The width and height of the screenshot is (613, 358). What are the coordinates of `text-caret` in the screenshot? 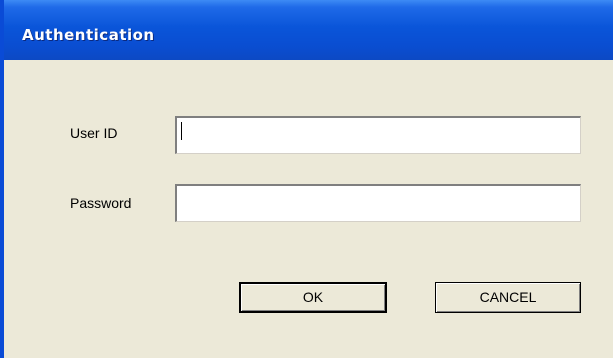 It's located at (181, 131).